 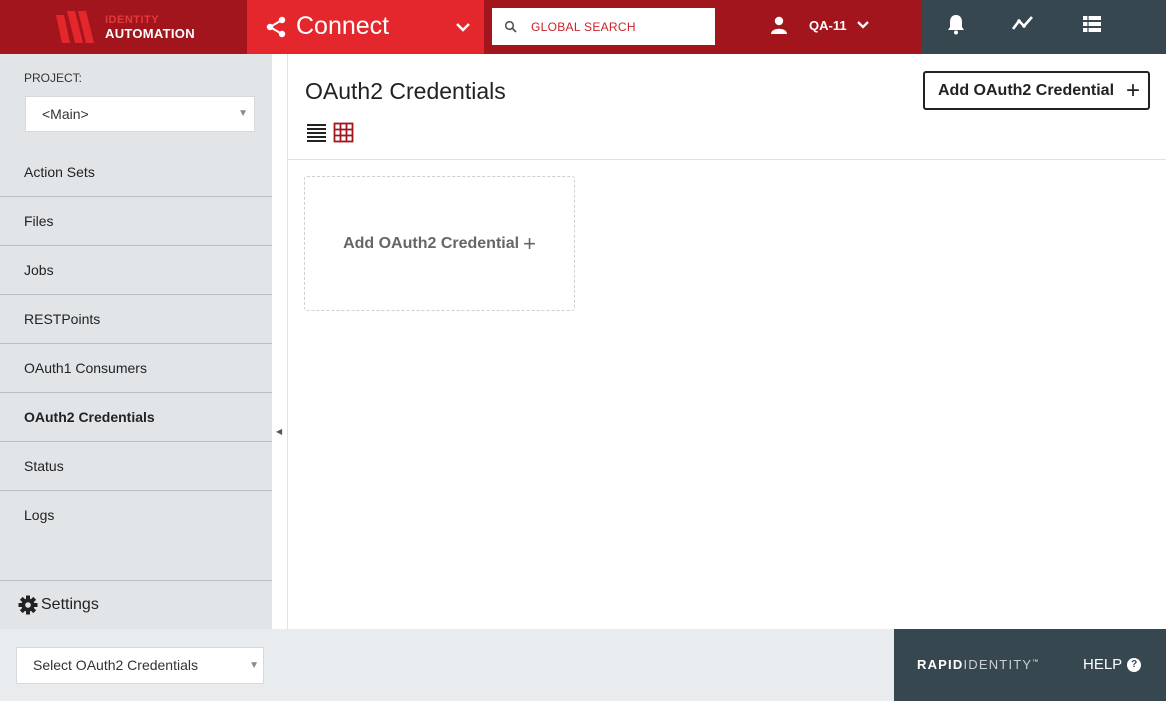 I want to click on global-search-input, so click(x=616, y=26).